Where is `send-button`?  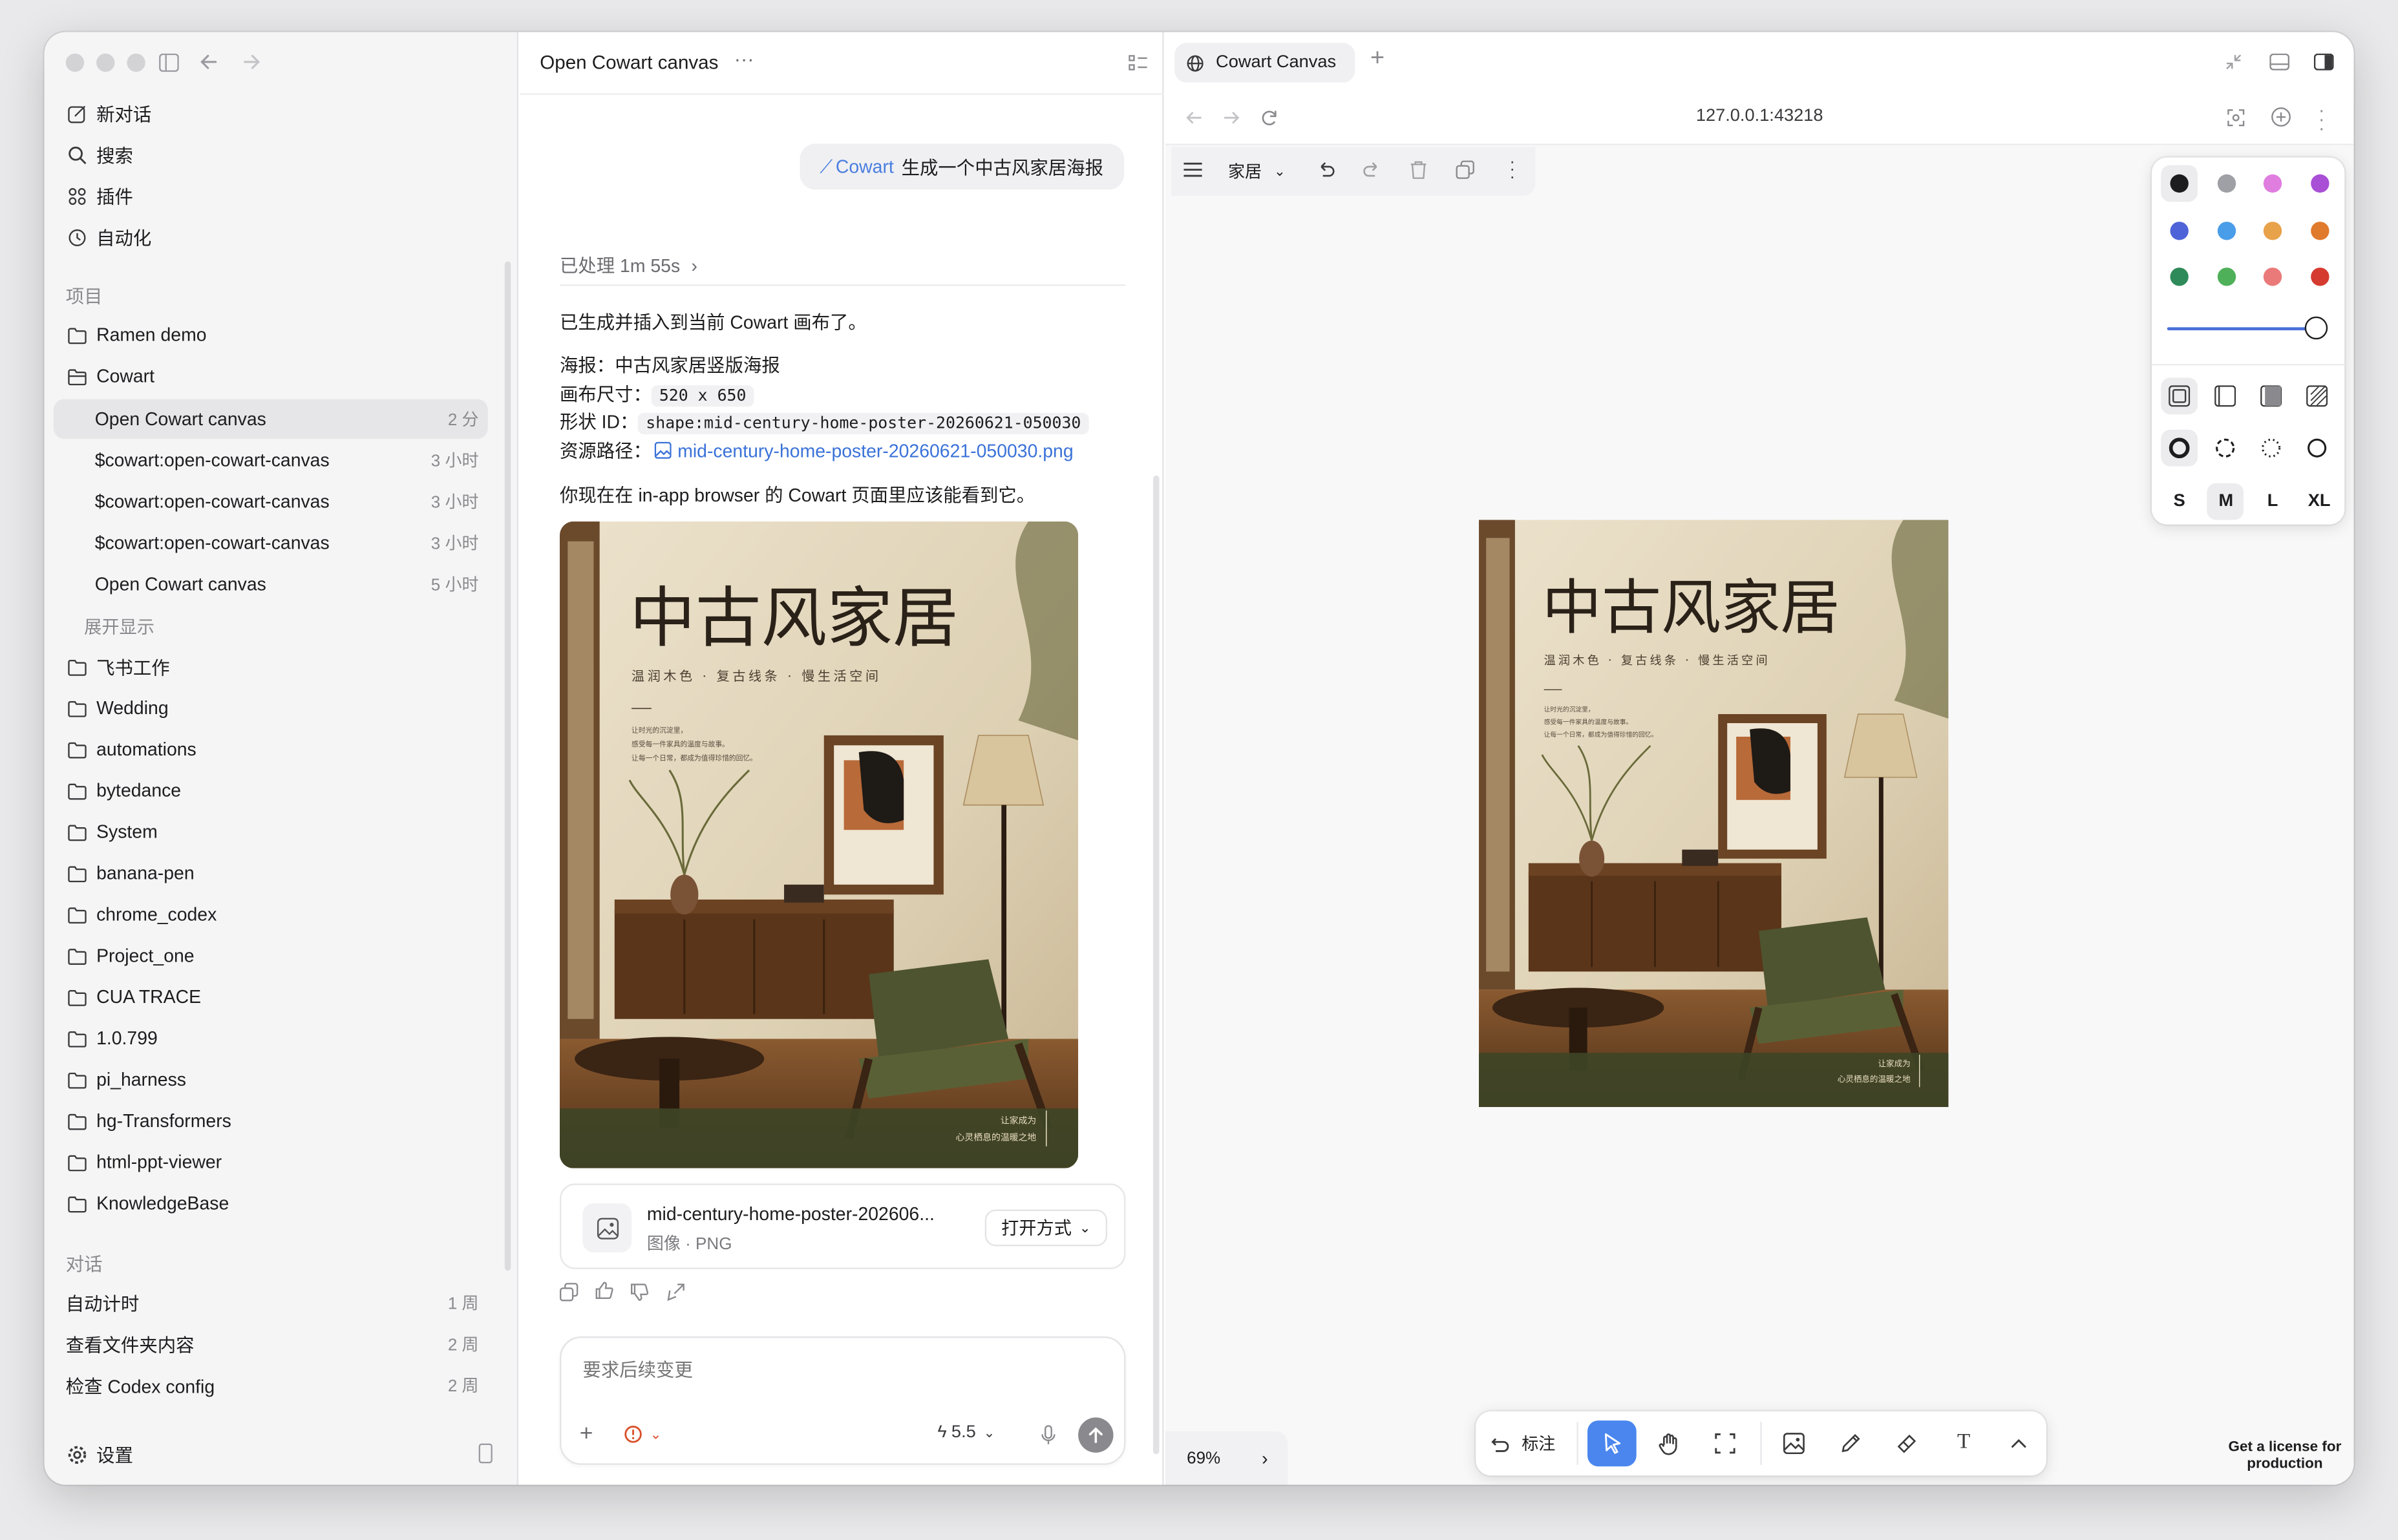 send-button is located at coordinates (1096, 1435).